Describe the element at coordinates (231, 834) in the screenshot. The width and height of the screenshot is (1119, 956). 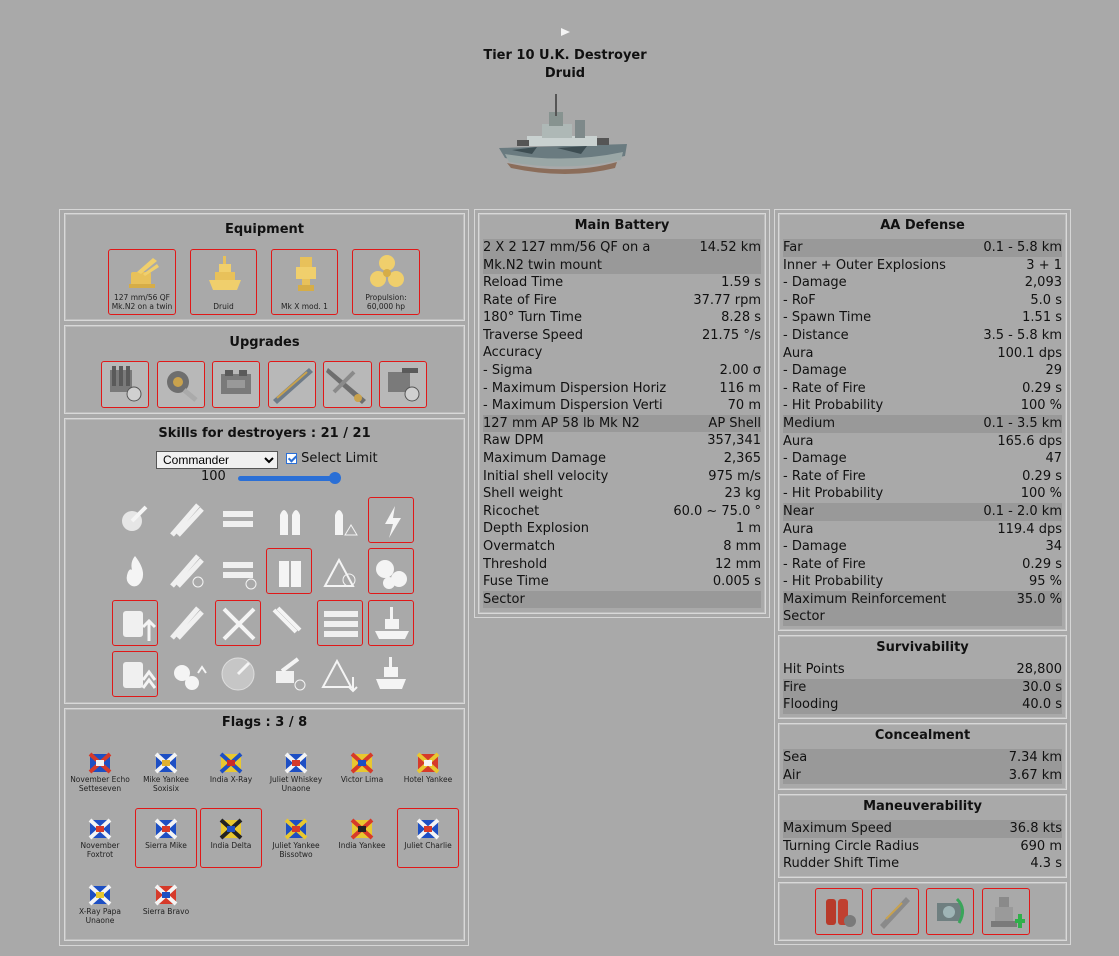
I see `flag-item: India Delta` at that location.